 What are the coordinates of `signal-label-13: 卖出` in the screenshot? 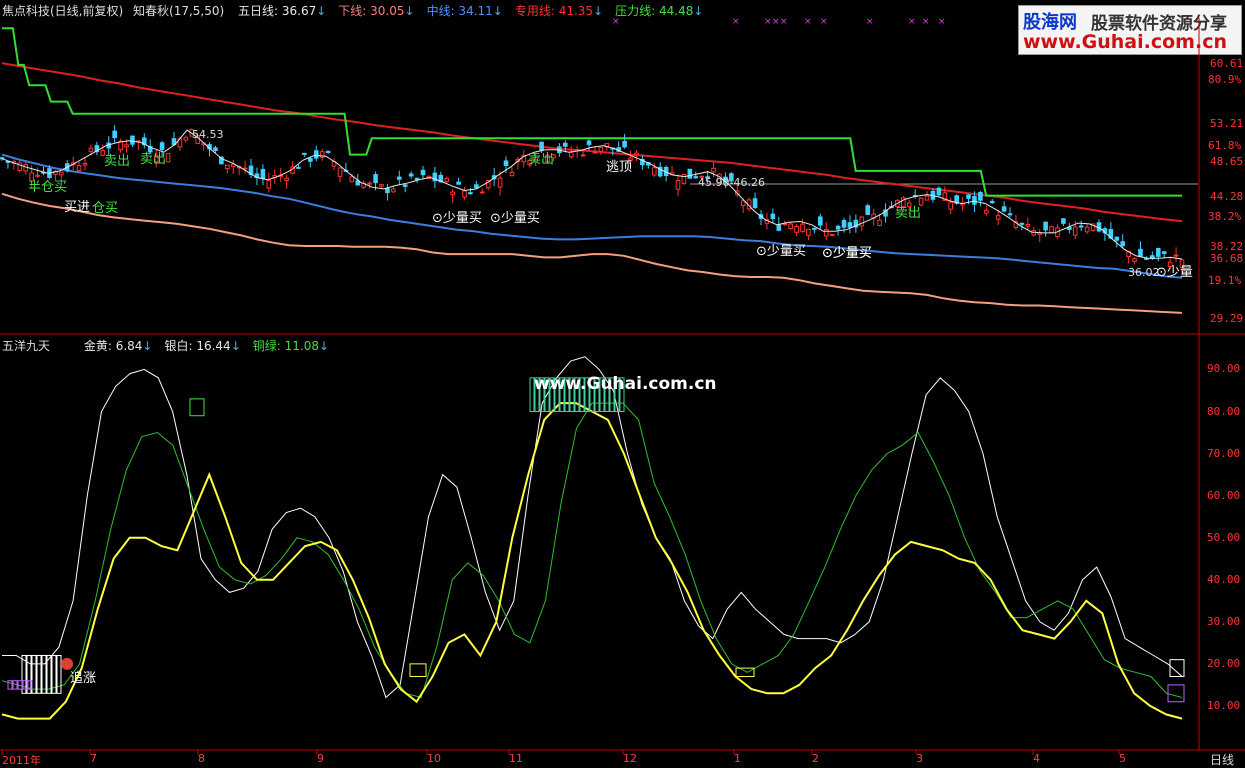 It's located at (908, 213).